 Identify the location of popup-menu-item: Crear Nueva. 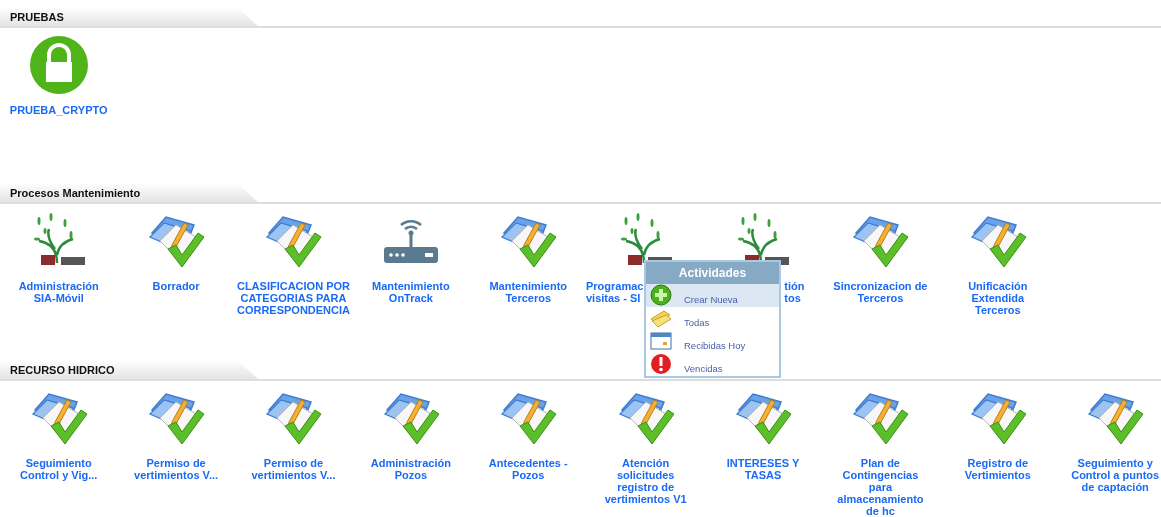
(712, 295).